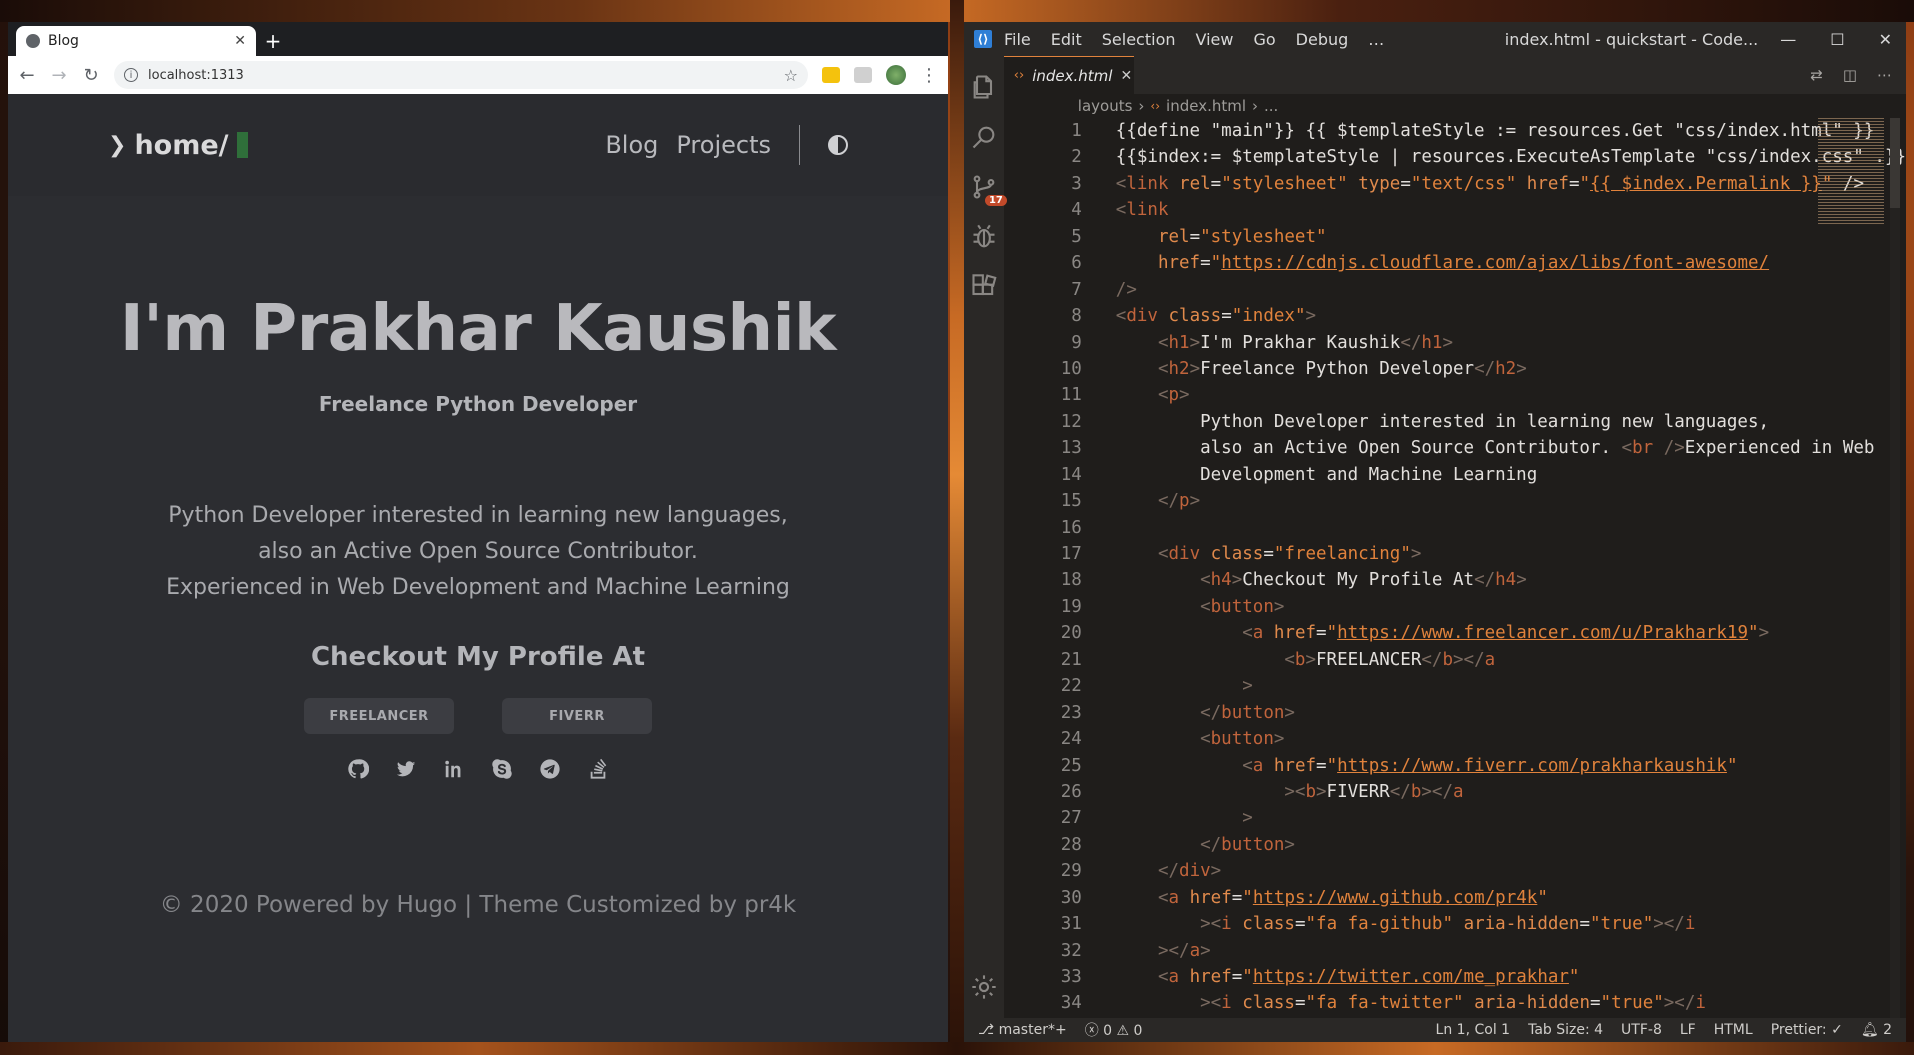 This screenshot has width=1914, height=1055. What do you see at coordinates (59, 75) in the screenshot?
I see `forward-icon: →` at bounding box center [59, 75].